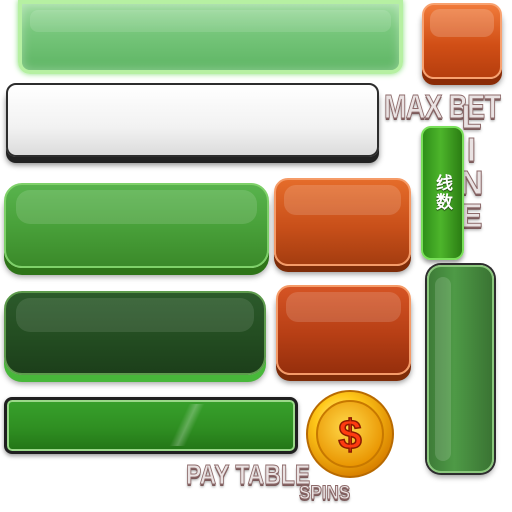  What do you see at coordinates (136, 225) in the screenshot?
I see `green-large-button` at bounding box center [136, 225].